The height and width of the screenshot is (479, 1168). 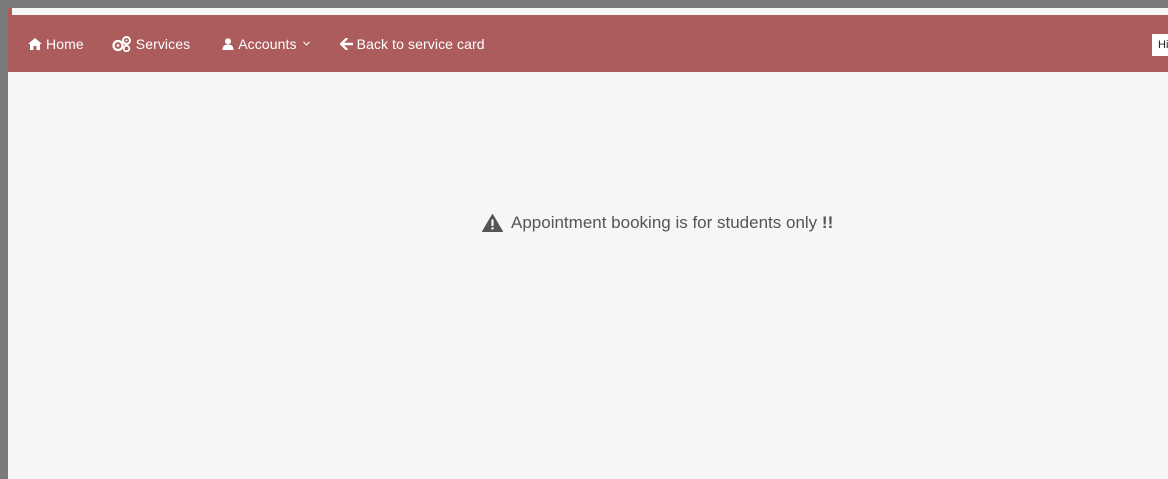 What do you see at coordinates (65, 43) in the screenshot?
I see `nav-home-label: Home` at bounding box center [65, 43].